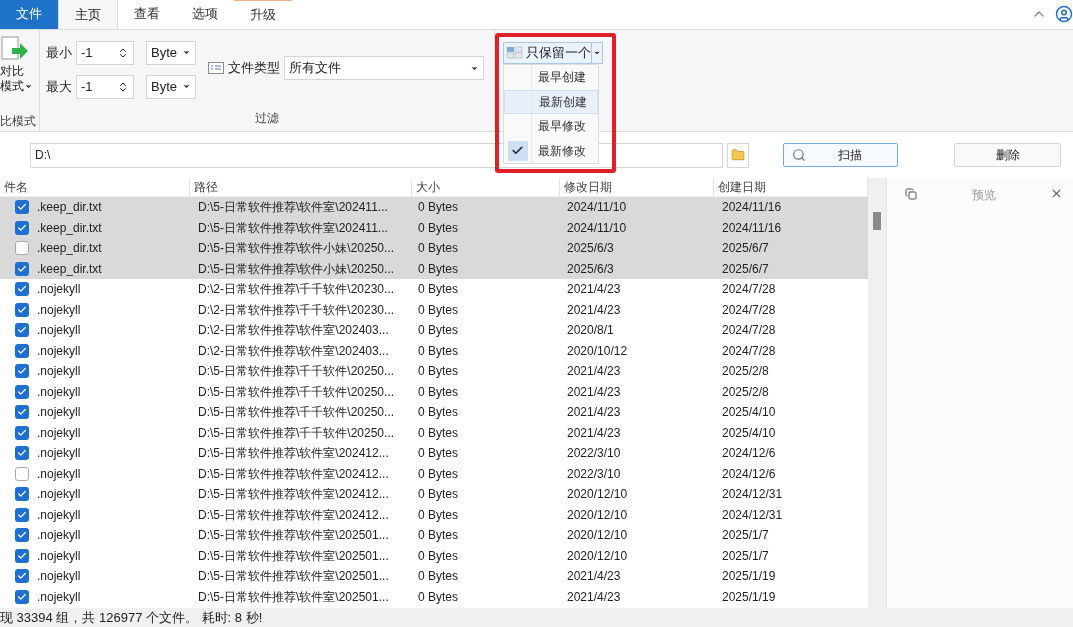 The height and width of the screenshot is (627, 1073). What do you see at coordinates (205, 14) in the screenshot?
I see `ribbon-tab: 选项` at bounding box center [205, 14].